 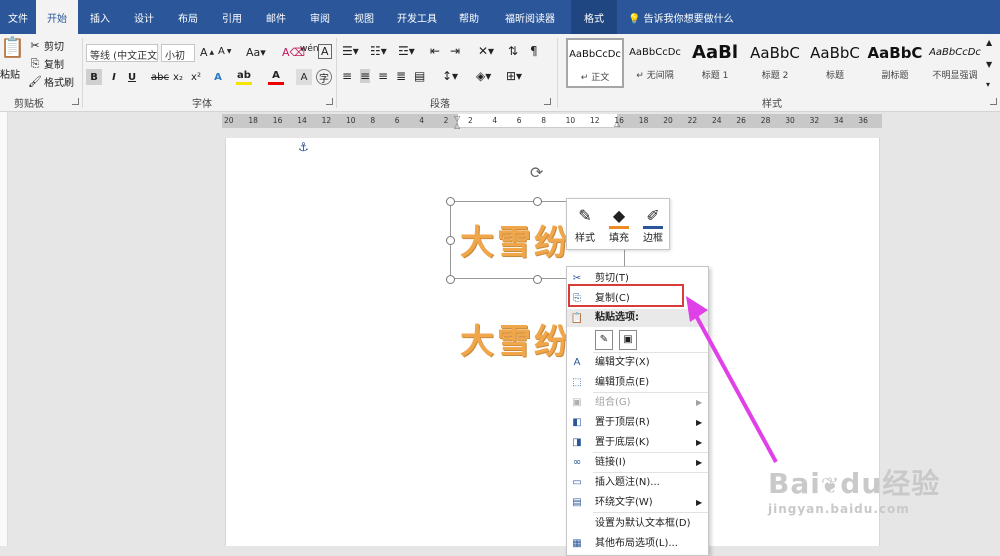 I want to click on font-launcher-icon, so click(x=329, y=101).